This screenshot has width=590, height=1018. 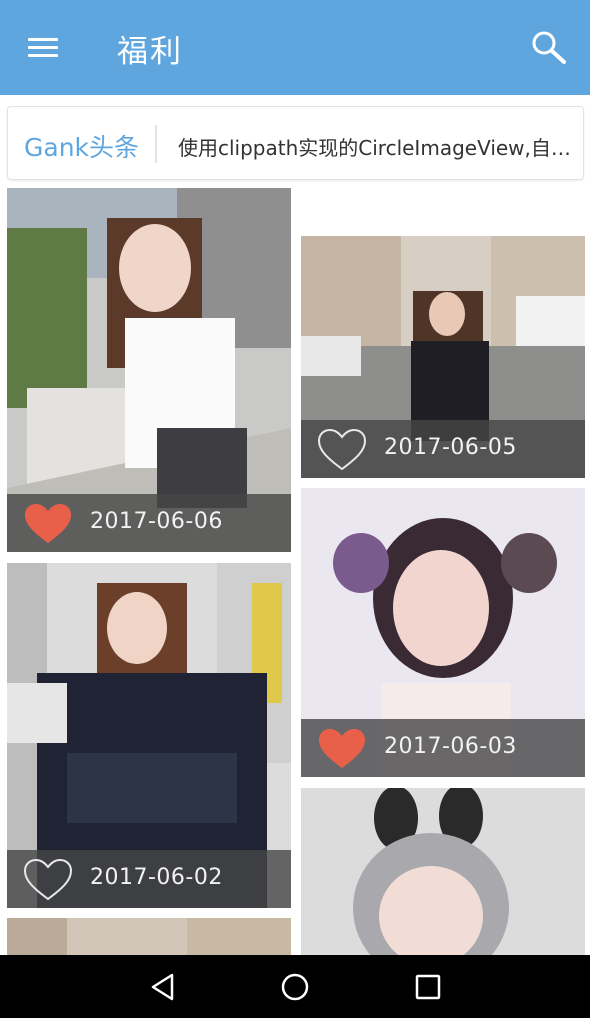 What do you see at coordinates (443, 357) in the screenshot?
I see `photo-card: 2017-06-05` at bounding box center [443, 357].